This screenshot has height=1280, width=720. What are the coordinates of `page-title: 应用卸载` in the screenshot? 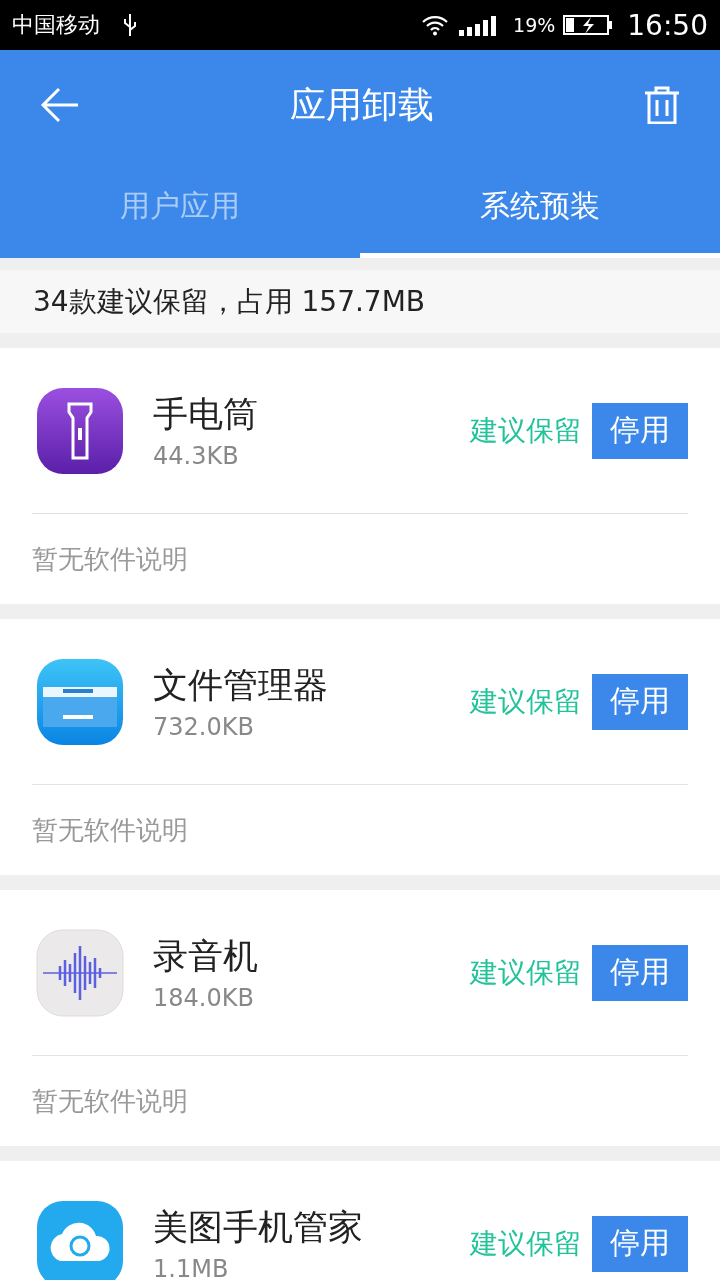 It's located at (362, 104).